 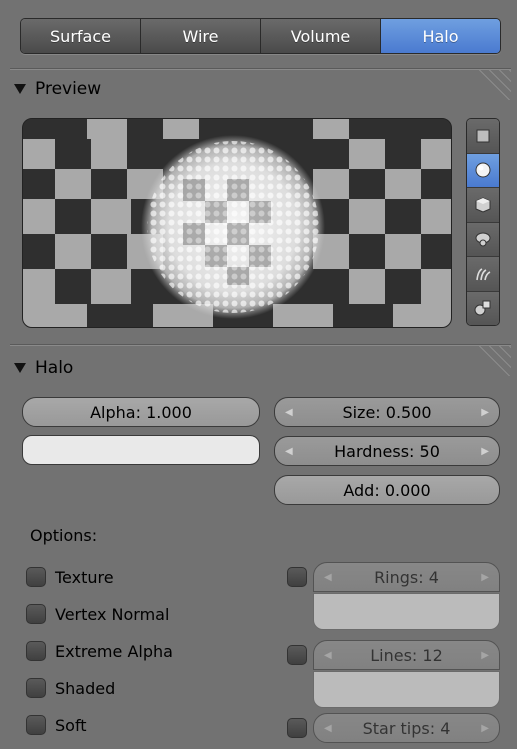 I want to click on shaded-checkbox, so click(x=36, y=688).